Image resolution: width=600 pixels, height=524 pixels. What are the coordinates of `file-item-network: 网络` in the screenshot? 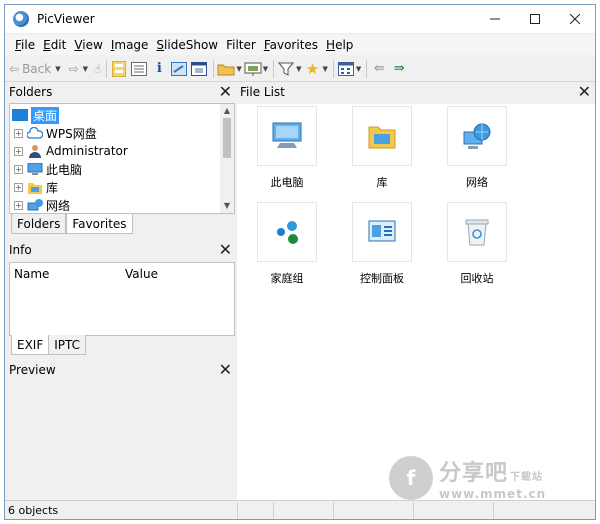 It's located at (477, 148).